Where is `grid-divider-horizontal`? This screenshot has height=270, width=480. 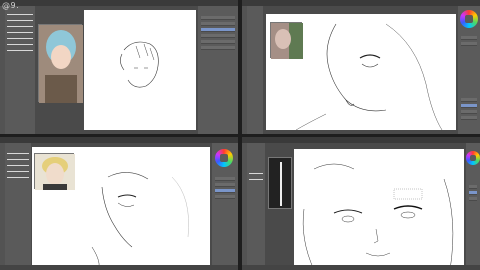 grid-divider-horizontal is located at coordinates (240, 135).